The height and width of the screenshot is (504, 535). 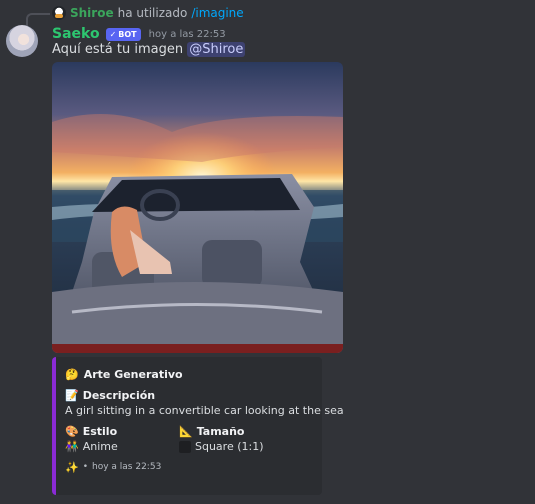 I want to click on author-avatar, so click(x=22, y=41).